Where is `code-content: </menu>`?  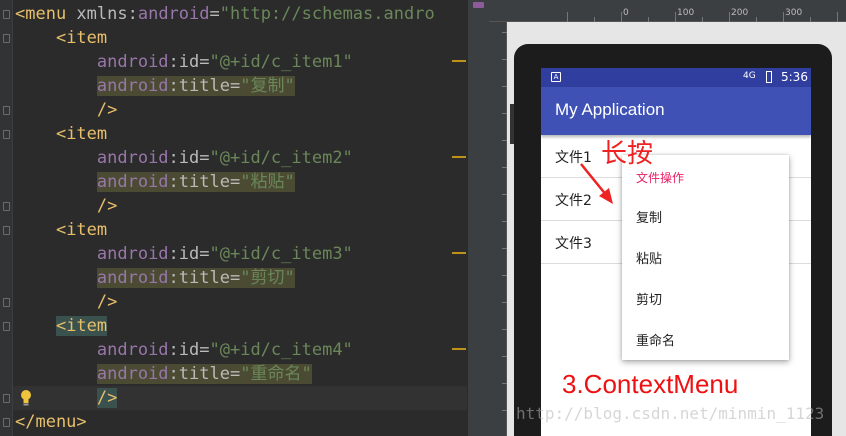 code-content: </menu> is located at coordinates (51, 422).